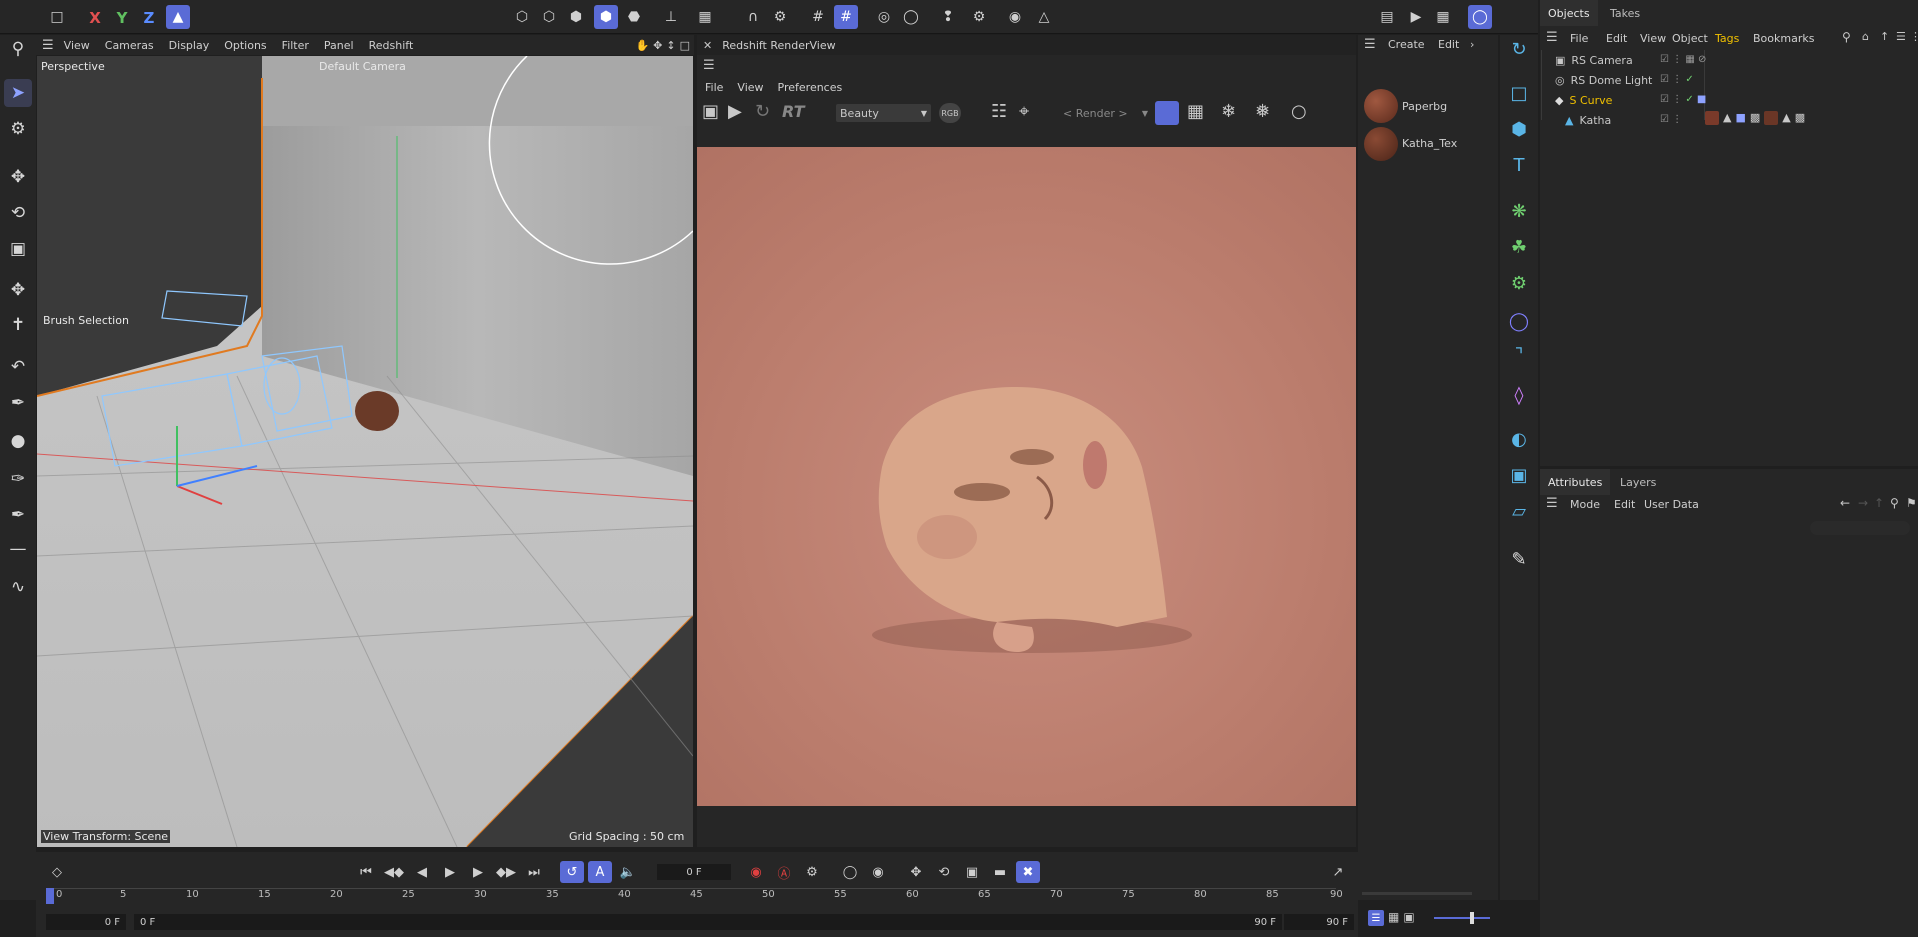 This screenshot has height=937, width=1918. What do you see at coordinates (634, 17) in the screenshot?
I see `object-mode-icon: ⬣` at bounding box center [634, 17].